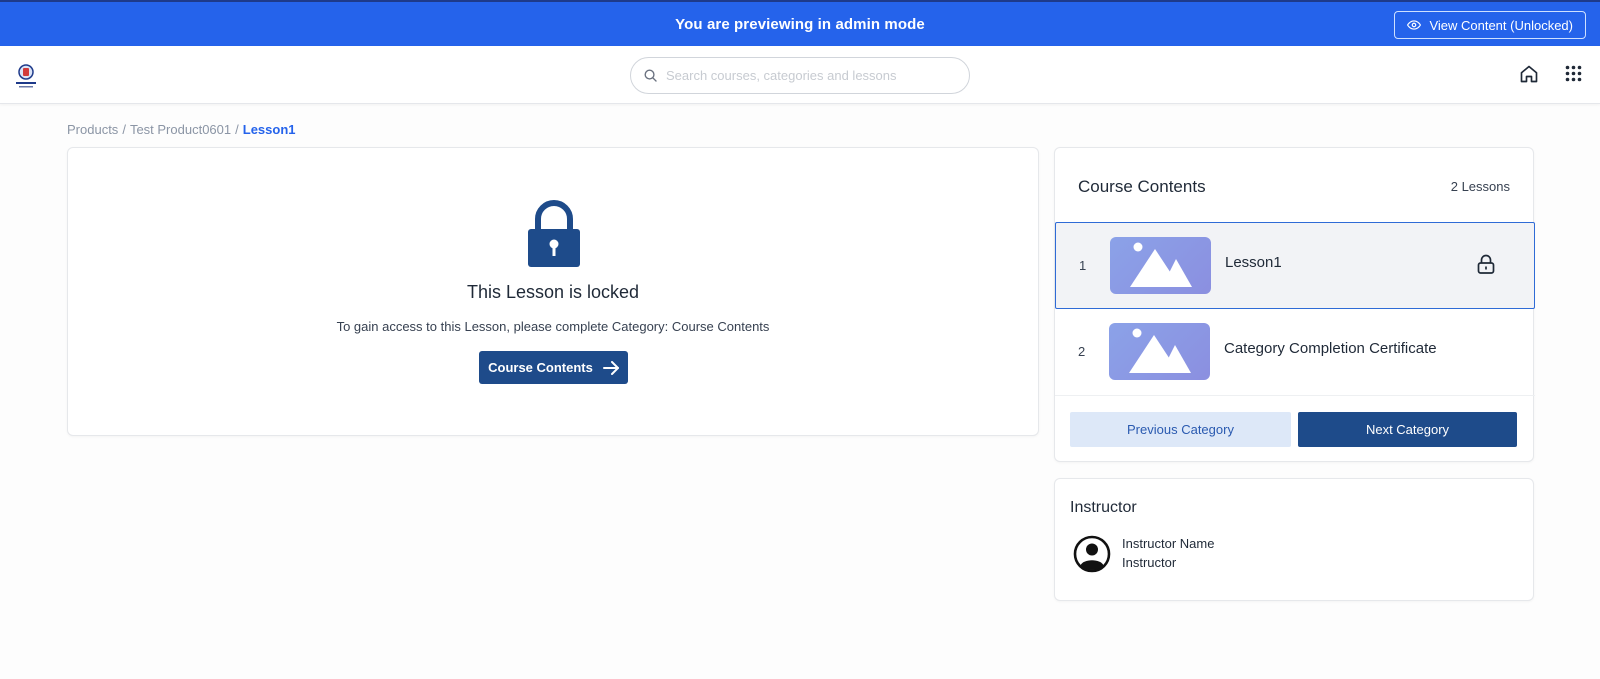 The image size is (1600, 679). I want to click on breadcrumb: Products / Test Product0601 / Lesson1, so click(181, 129).